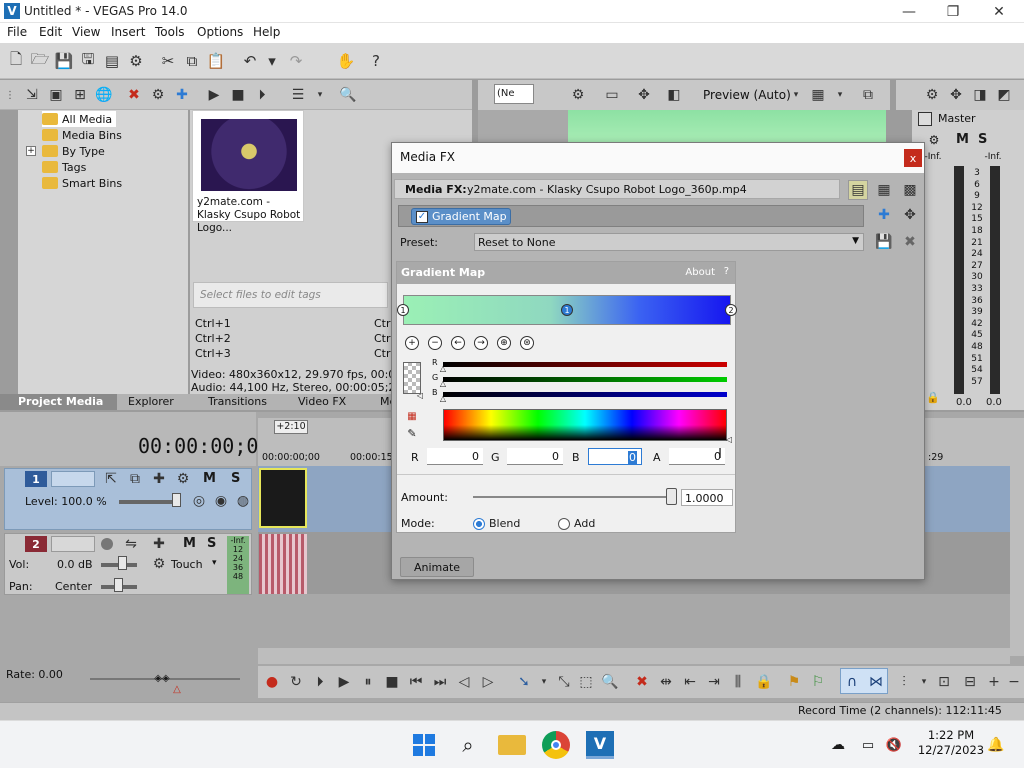  Describe the element at coordinates (934, 140) in the screenshot. I see `master-automation-icon: ⚙` at that location.